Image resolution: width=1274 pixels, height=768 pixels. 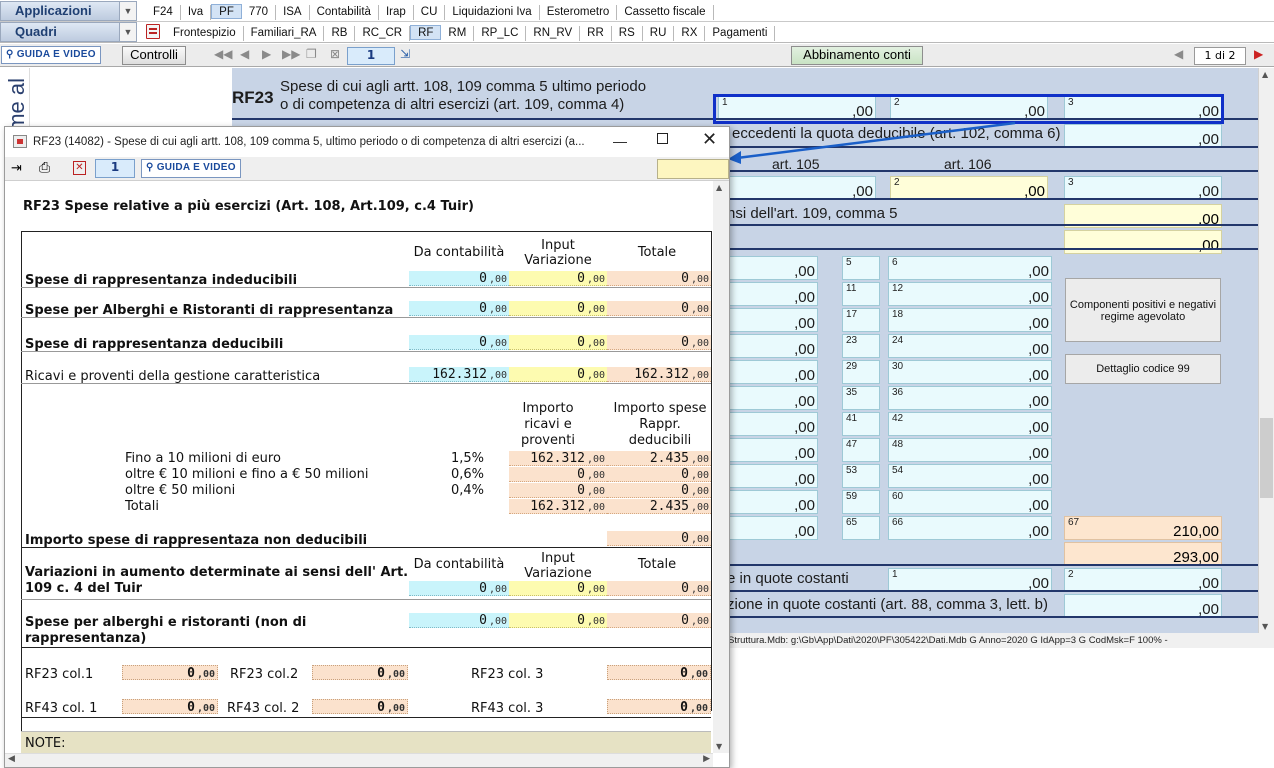 What do you see at coordinates (665, 12) in the screenshot?
I see `menu-cassetto-fiscale: Cassetto fiscale` at bounding box center [665, 12].